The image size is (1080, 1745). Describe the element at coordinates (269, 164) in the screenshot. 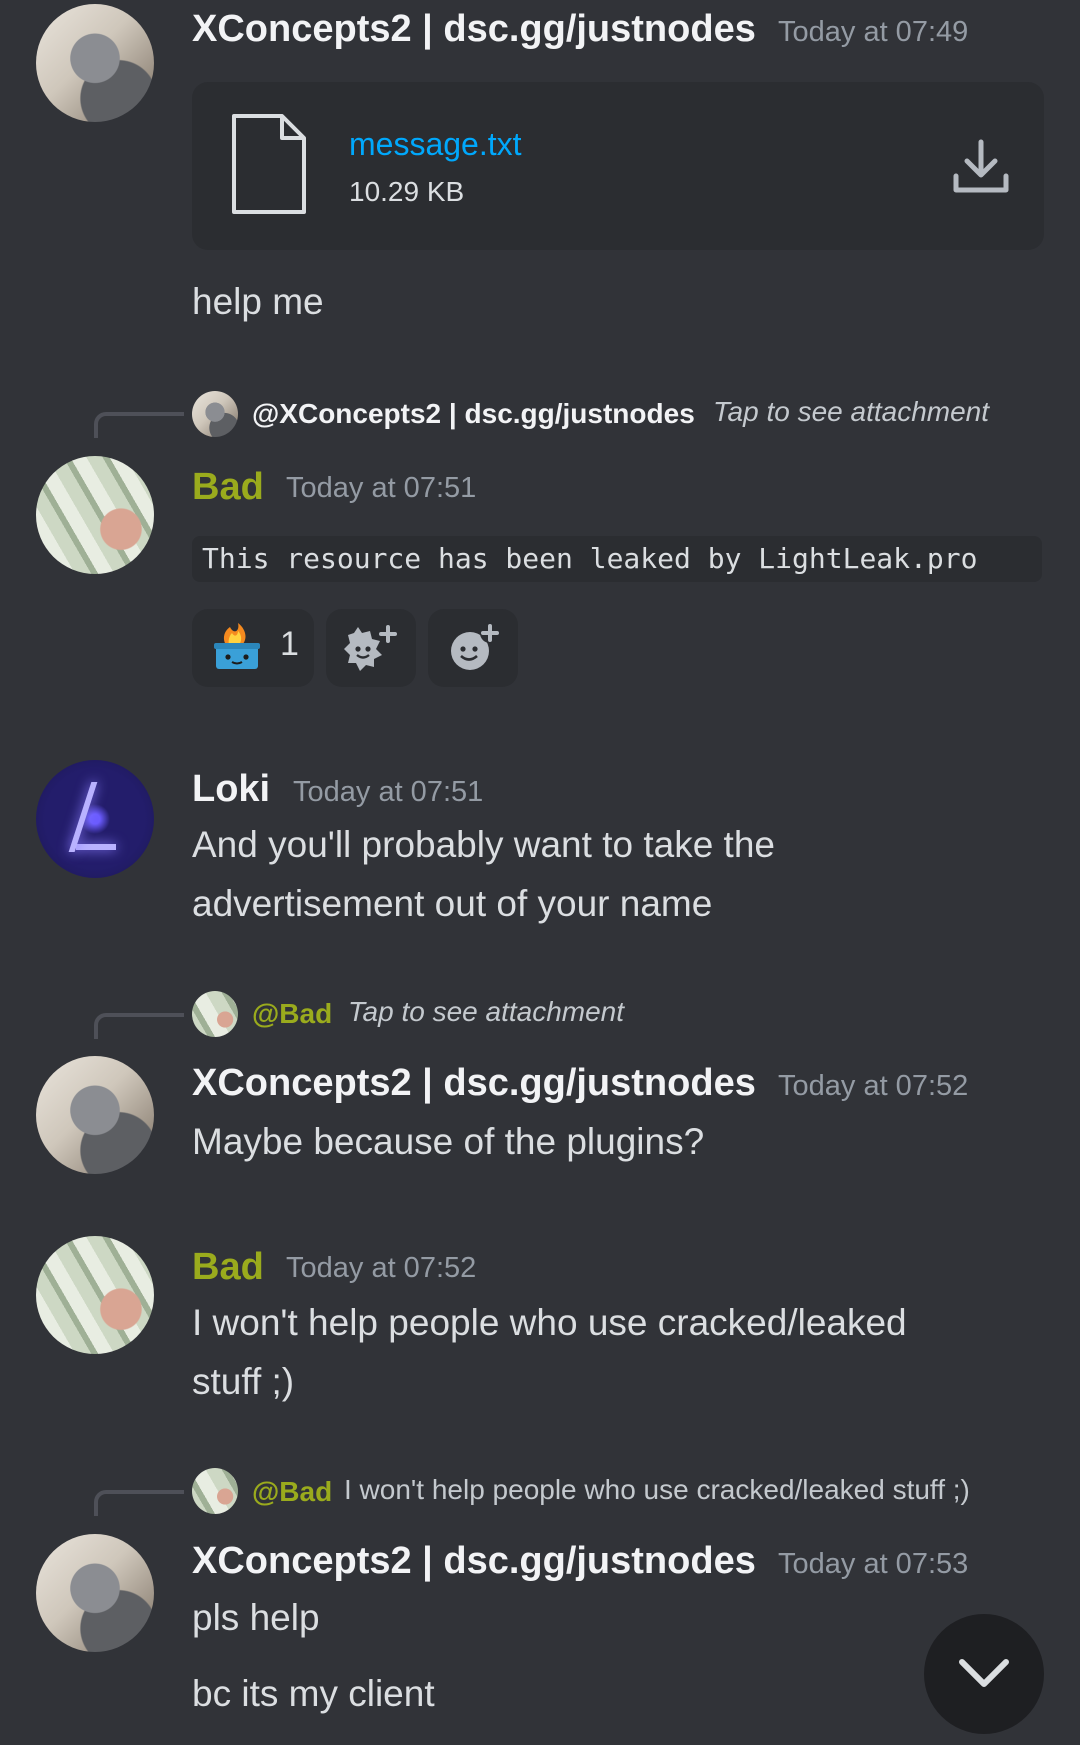

I see `file-icon` at that location.